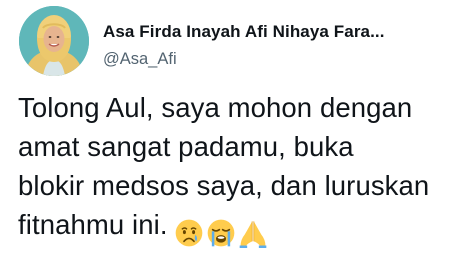  I want to click on emoji-group, so click(222, 230).